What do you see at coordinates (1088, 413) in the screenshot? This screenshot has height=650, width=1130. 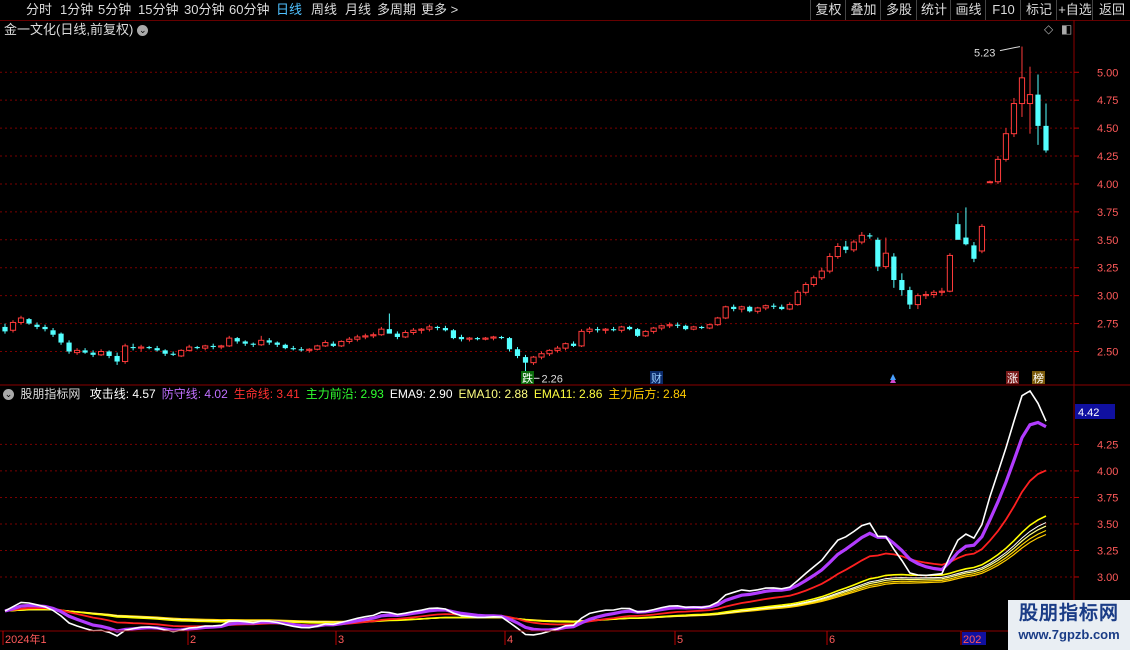 I see `current-value-label: 4.42` at bounding box center [1088, 413].